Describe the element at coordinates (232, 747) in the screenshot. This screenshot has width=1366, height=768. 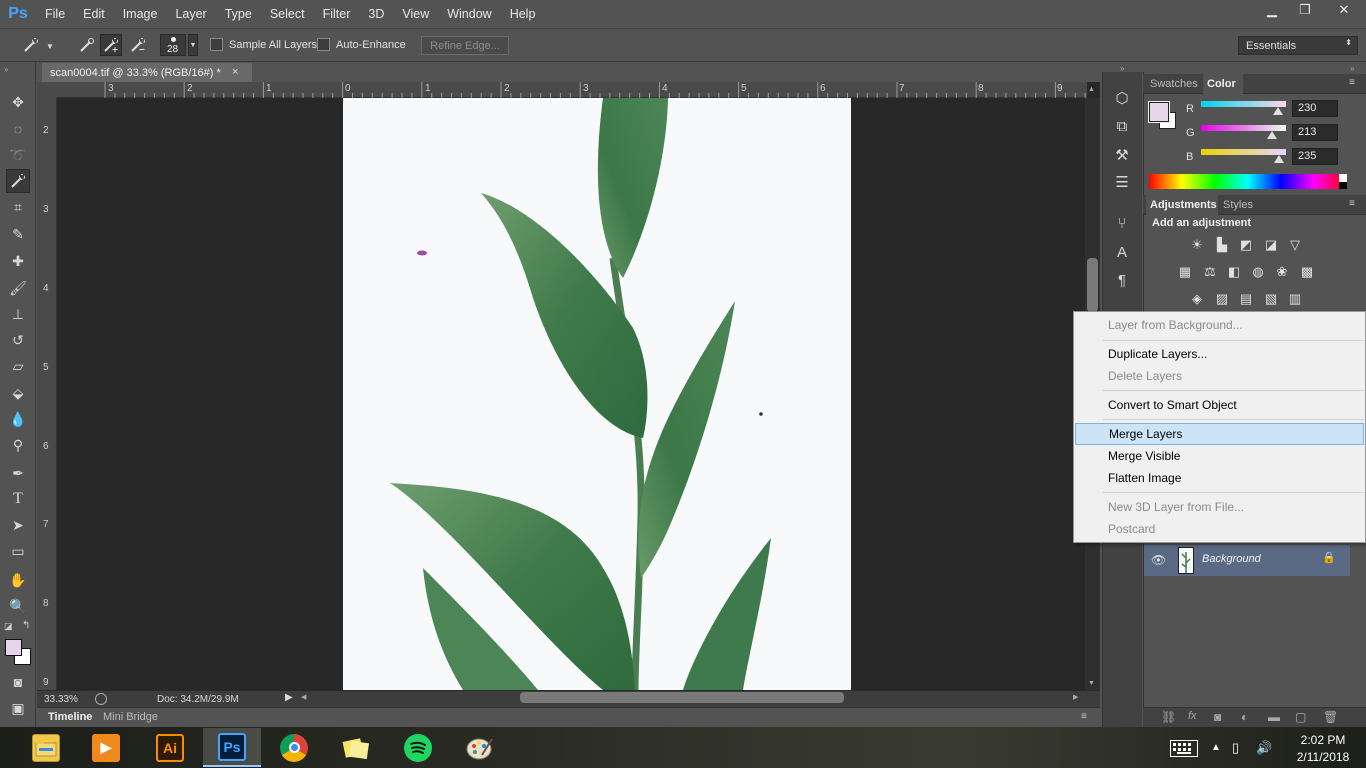
I see `taskbar-photoshop: Ps` at that location.